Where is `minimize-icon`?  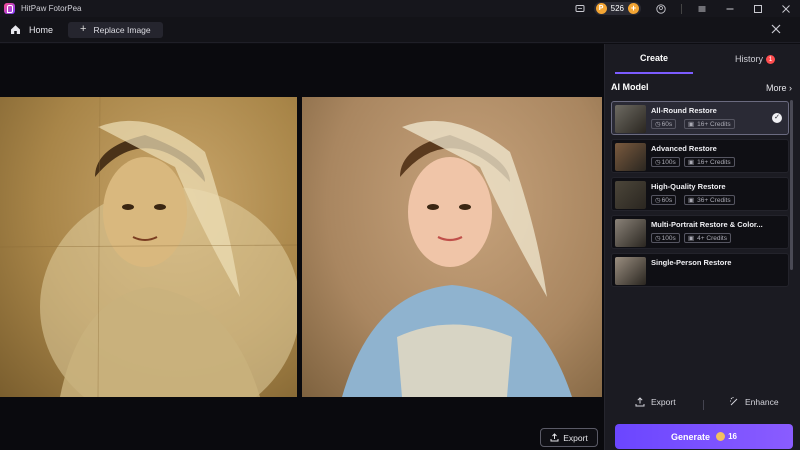
minimize-icon is located at coordinates (730, 9).